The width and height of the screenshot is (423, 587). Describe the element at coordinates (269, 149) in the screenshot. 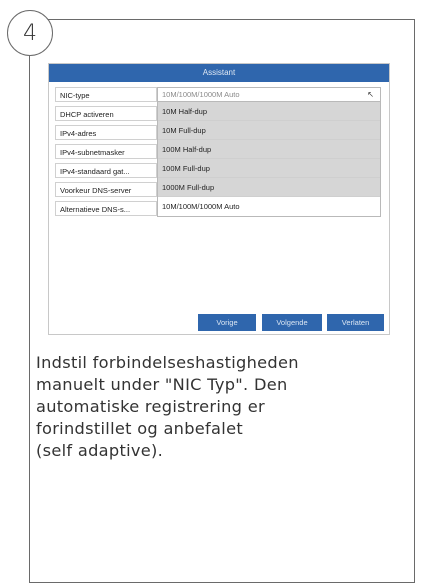

I see `nic-type-option: 100M Half-dup` at that location.